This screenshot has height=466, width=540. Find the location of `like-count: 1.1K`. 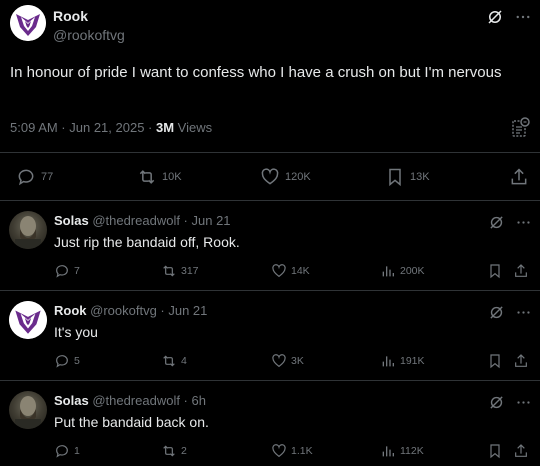

like-count: 1.1K is located at coordinates (302, 451).